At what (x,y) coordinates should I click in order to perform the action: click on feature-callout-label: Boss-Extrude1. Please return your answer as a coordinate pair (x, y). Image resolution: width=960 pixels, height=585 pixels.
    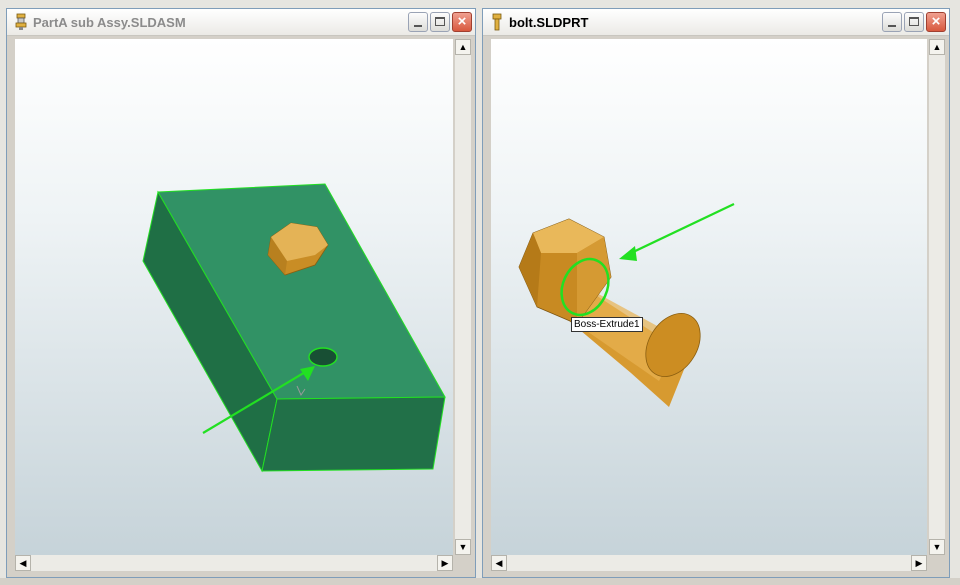
    Looking at the image, I should click on (607, 324).